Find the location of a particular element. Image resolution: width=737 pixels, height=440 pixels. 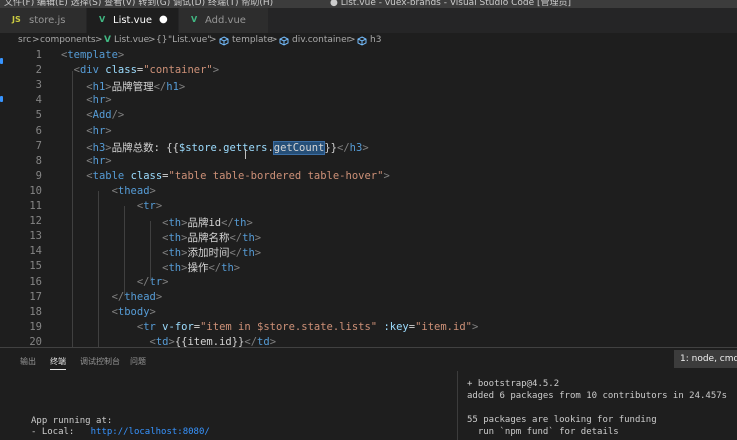

terminal-select: 1: node, cmd is located at coordinates (705, 359).